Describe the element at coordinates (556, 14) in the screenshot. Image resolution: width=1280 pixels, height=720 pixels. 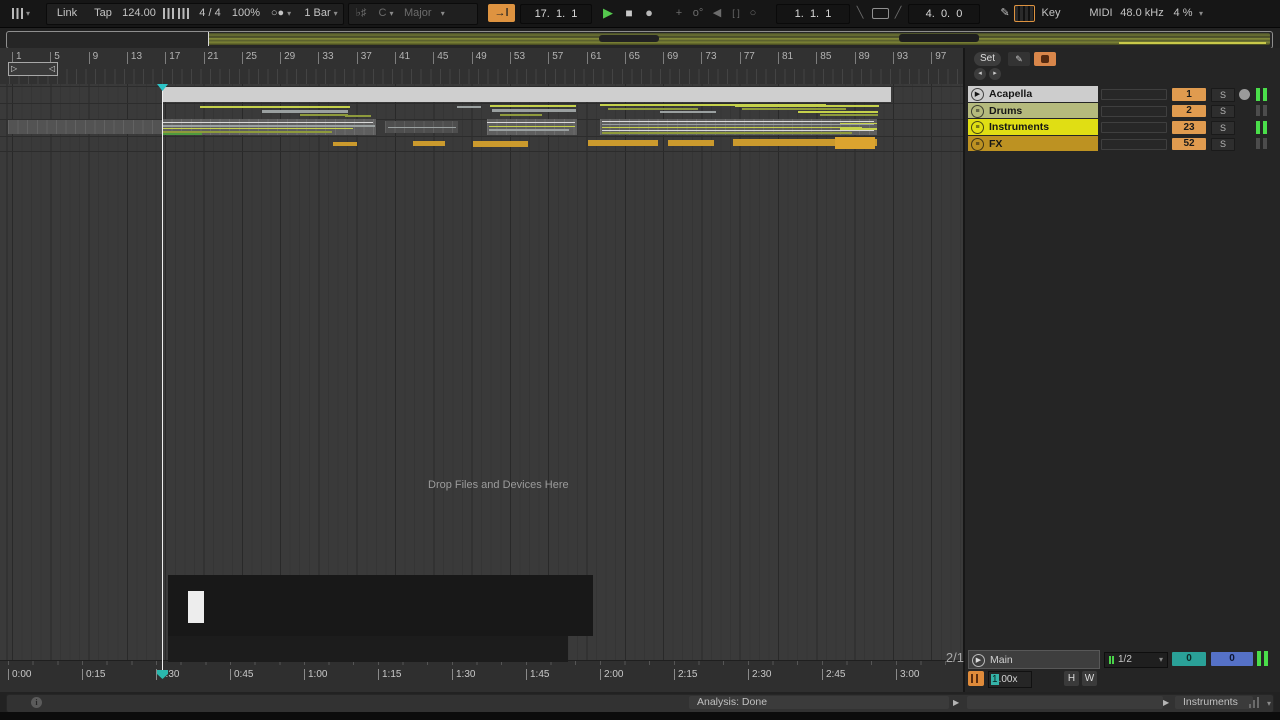
I see `arrangement-position-field: 17. 1. 1` at that location.